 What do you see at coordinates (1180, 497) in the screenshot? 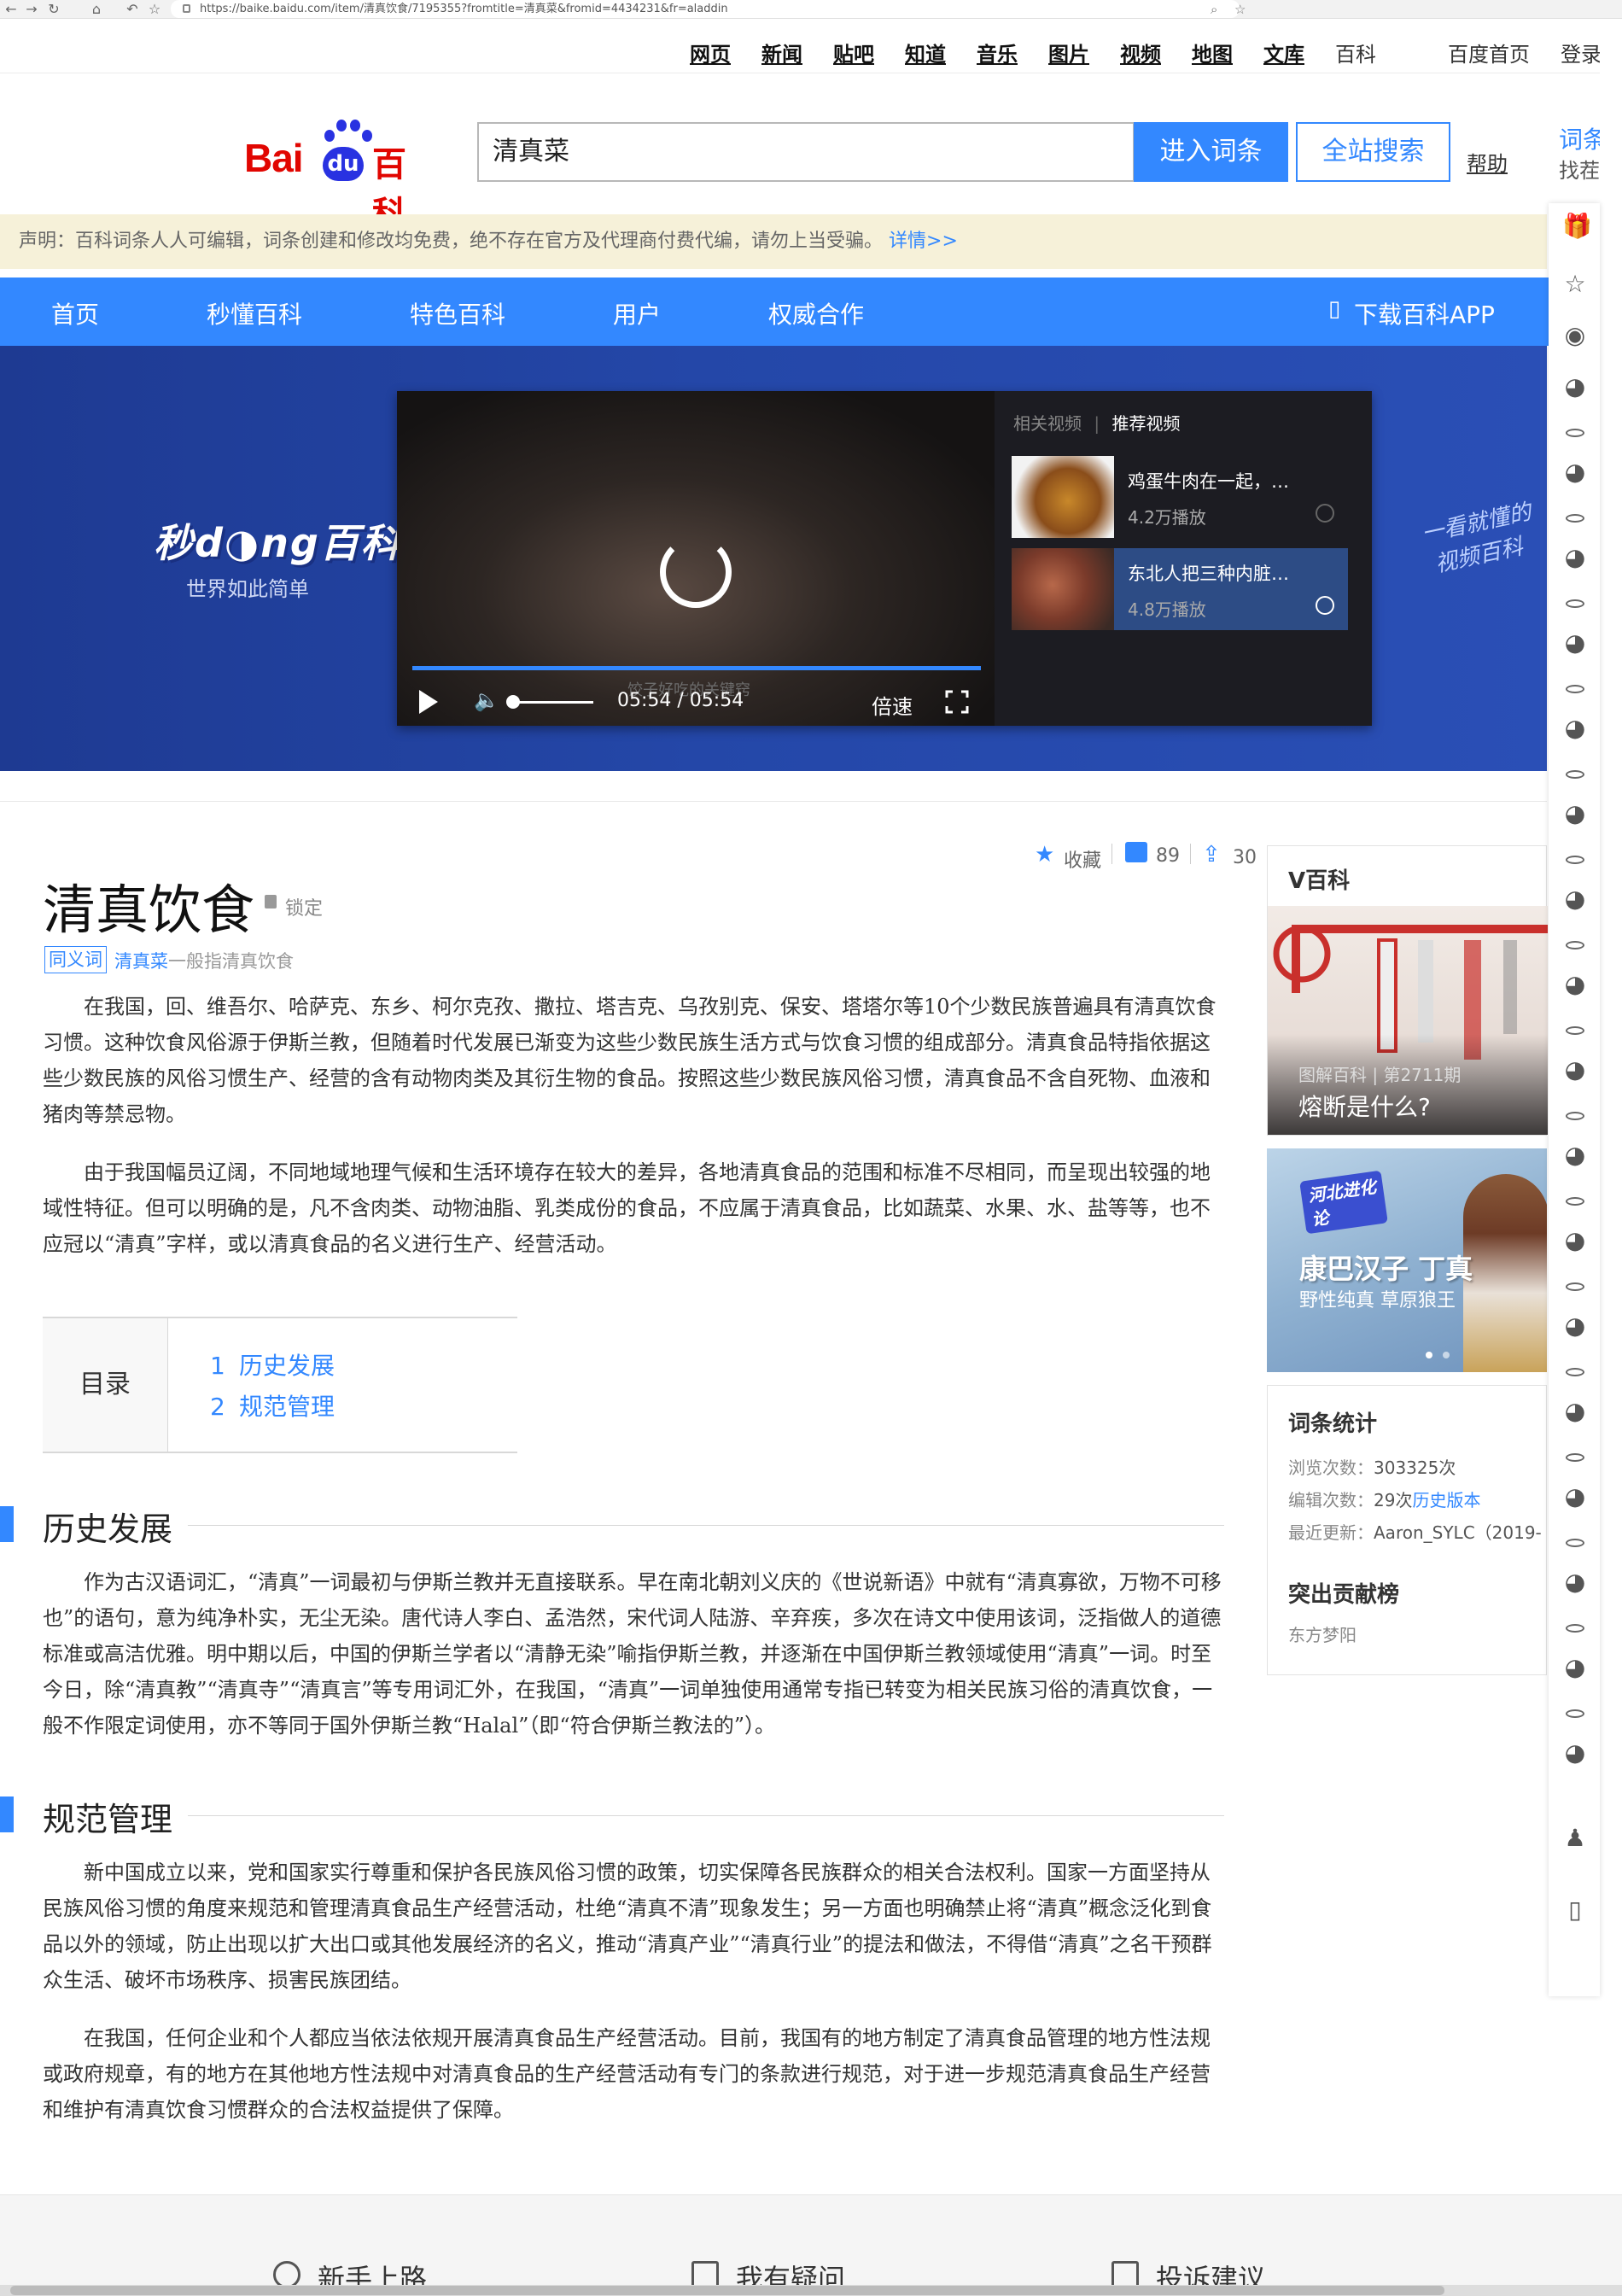
I see `related-video-item: 鸡蛋牛肉在一起，… 4.2万播放` at bounding box center [1180, 497].